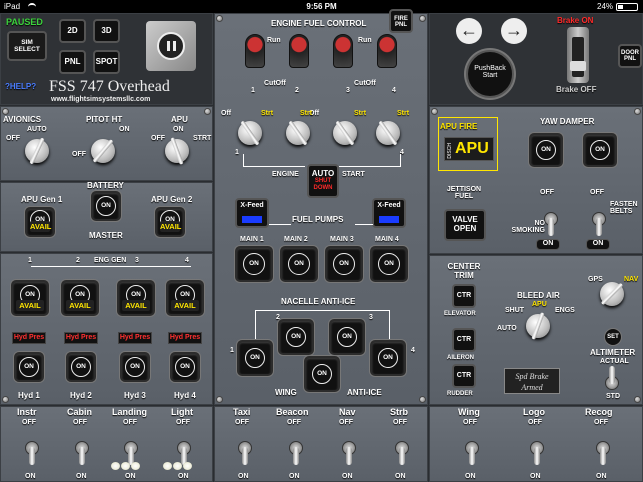  I want to click on main2-label: MAIN 2, so click(296, 239).